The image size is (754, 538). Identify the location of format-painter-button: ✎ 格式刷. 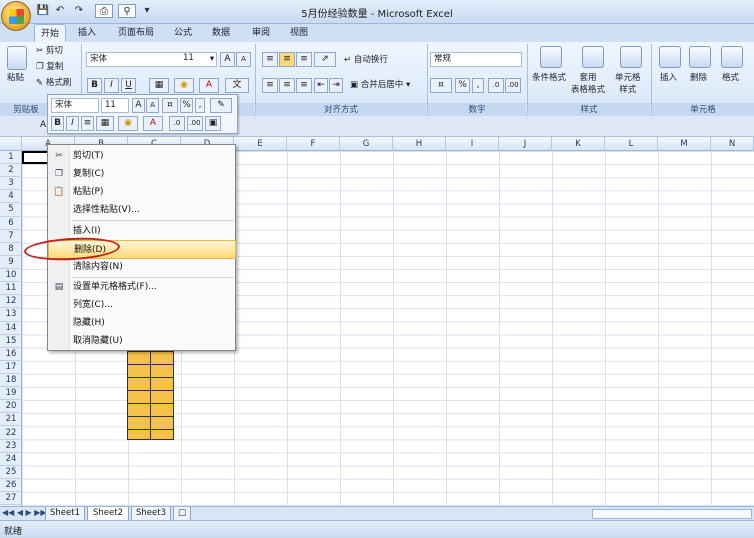
(53, 83).